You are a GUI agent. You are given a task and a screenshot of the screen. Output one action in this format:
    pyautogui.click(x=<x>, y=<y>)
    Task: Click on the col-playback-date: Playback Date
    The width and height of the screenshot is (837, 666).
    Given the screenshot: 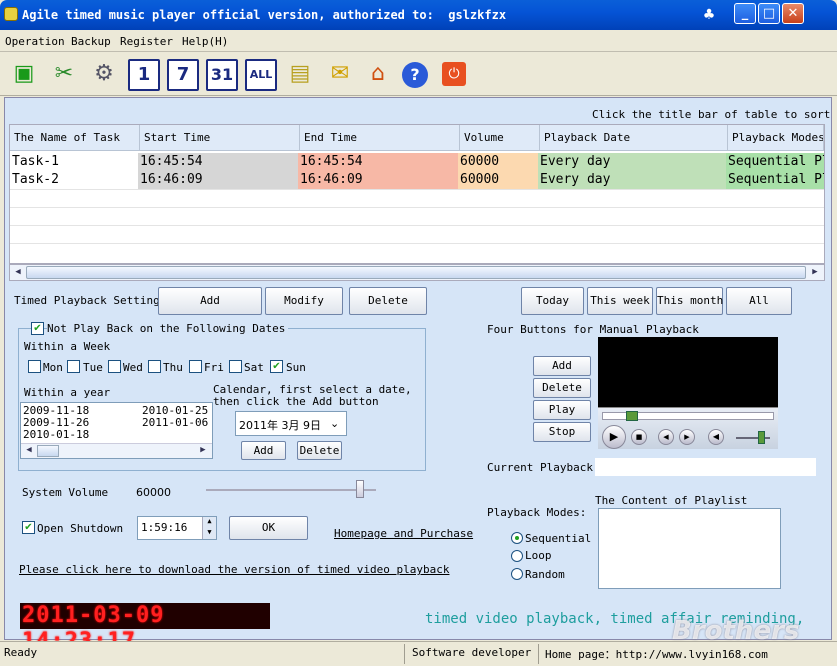 What is the action you would take?
    pyautogui.click(x=634, y=138)
    